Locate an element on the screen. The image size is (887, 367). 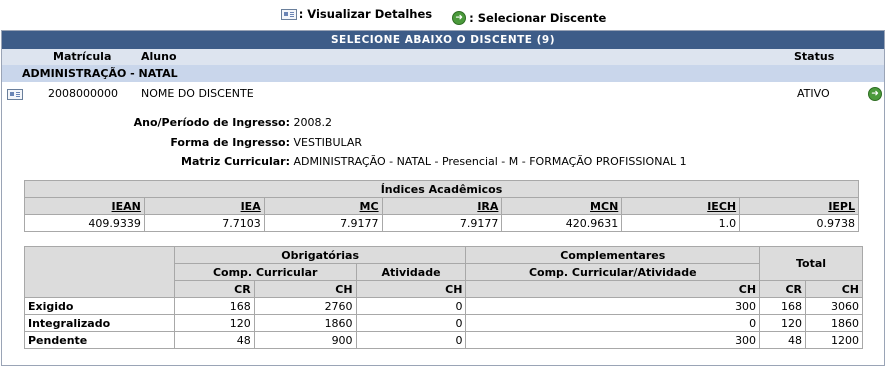
index-value: 420.9631 is located at coordinates (562, 223).